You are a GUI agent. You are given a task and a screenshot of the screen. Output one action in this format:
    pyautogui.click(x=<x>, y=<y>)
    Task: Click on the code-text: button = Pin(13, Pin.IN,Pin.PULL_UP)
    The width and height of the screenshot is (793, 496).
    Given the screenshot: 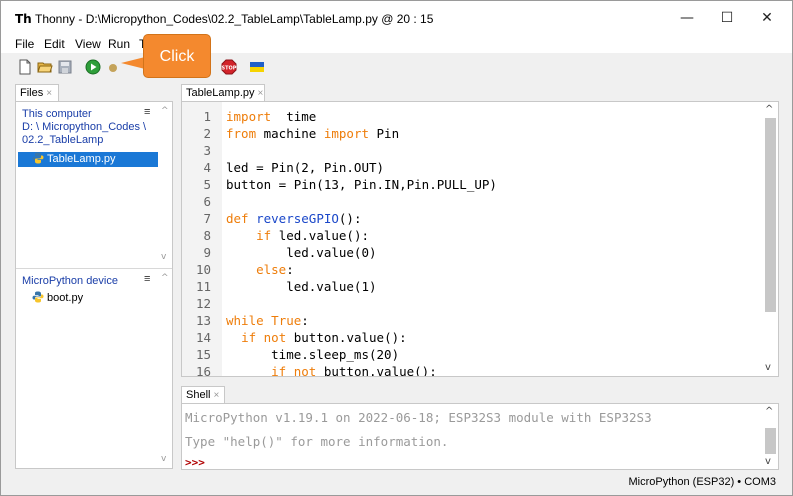 What is the action you would take?
    pyautogui.click(x=361, y=184)
    